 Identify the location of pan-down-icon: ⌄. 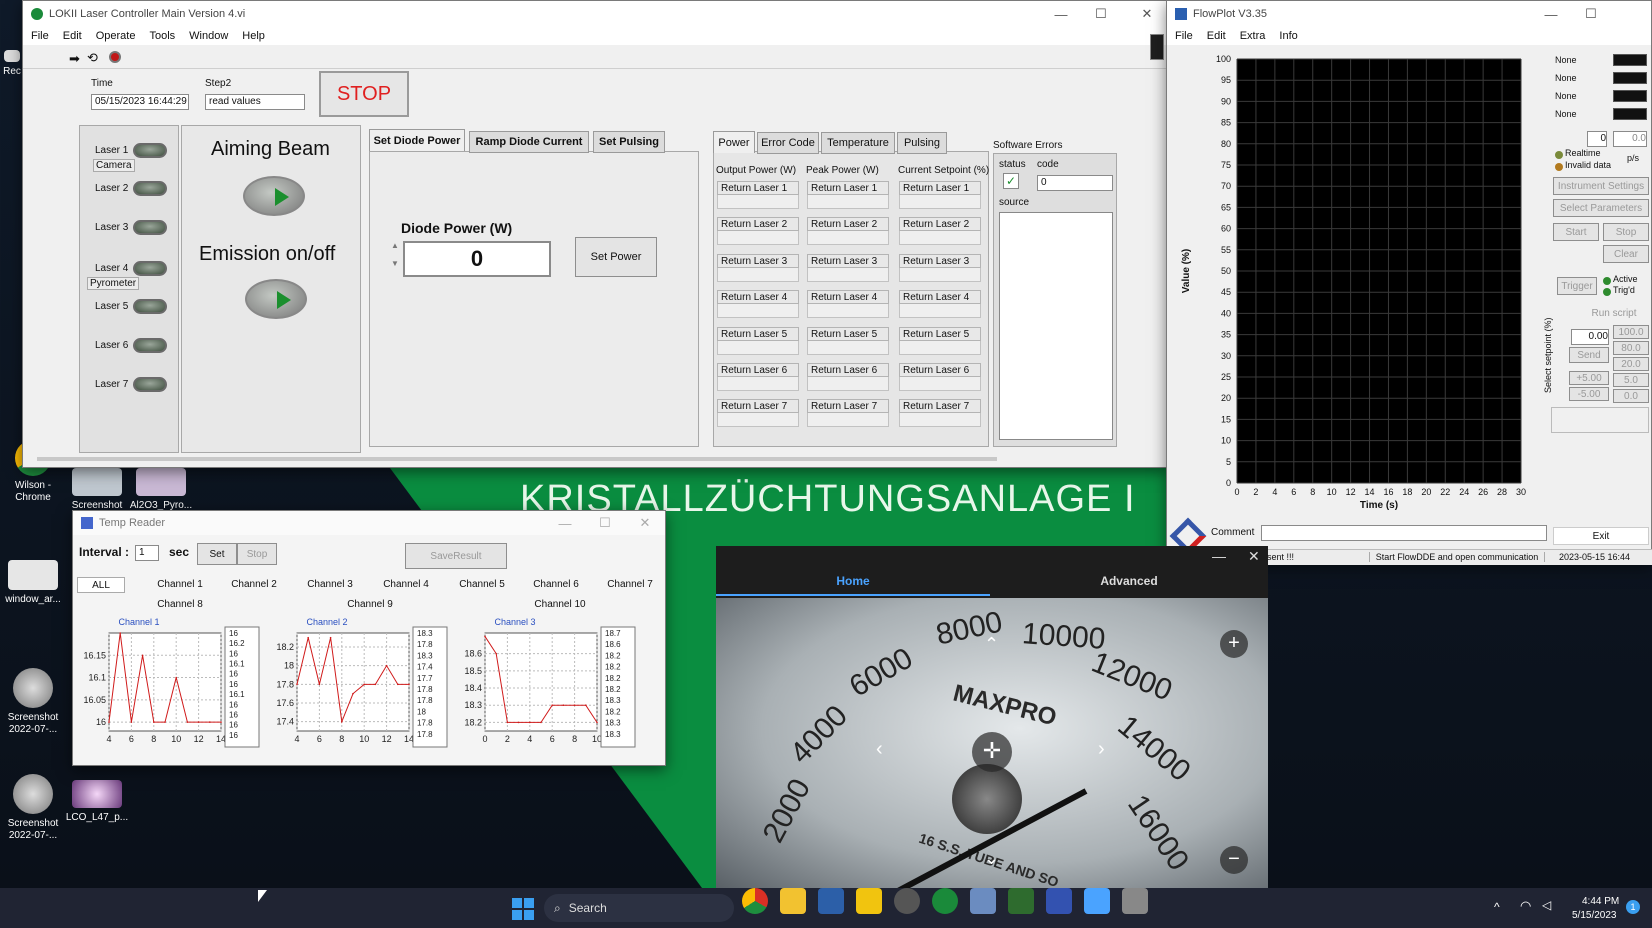
(991, 858).